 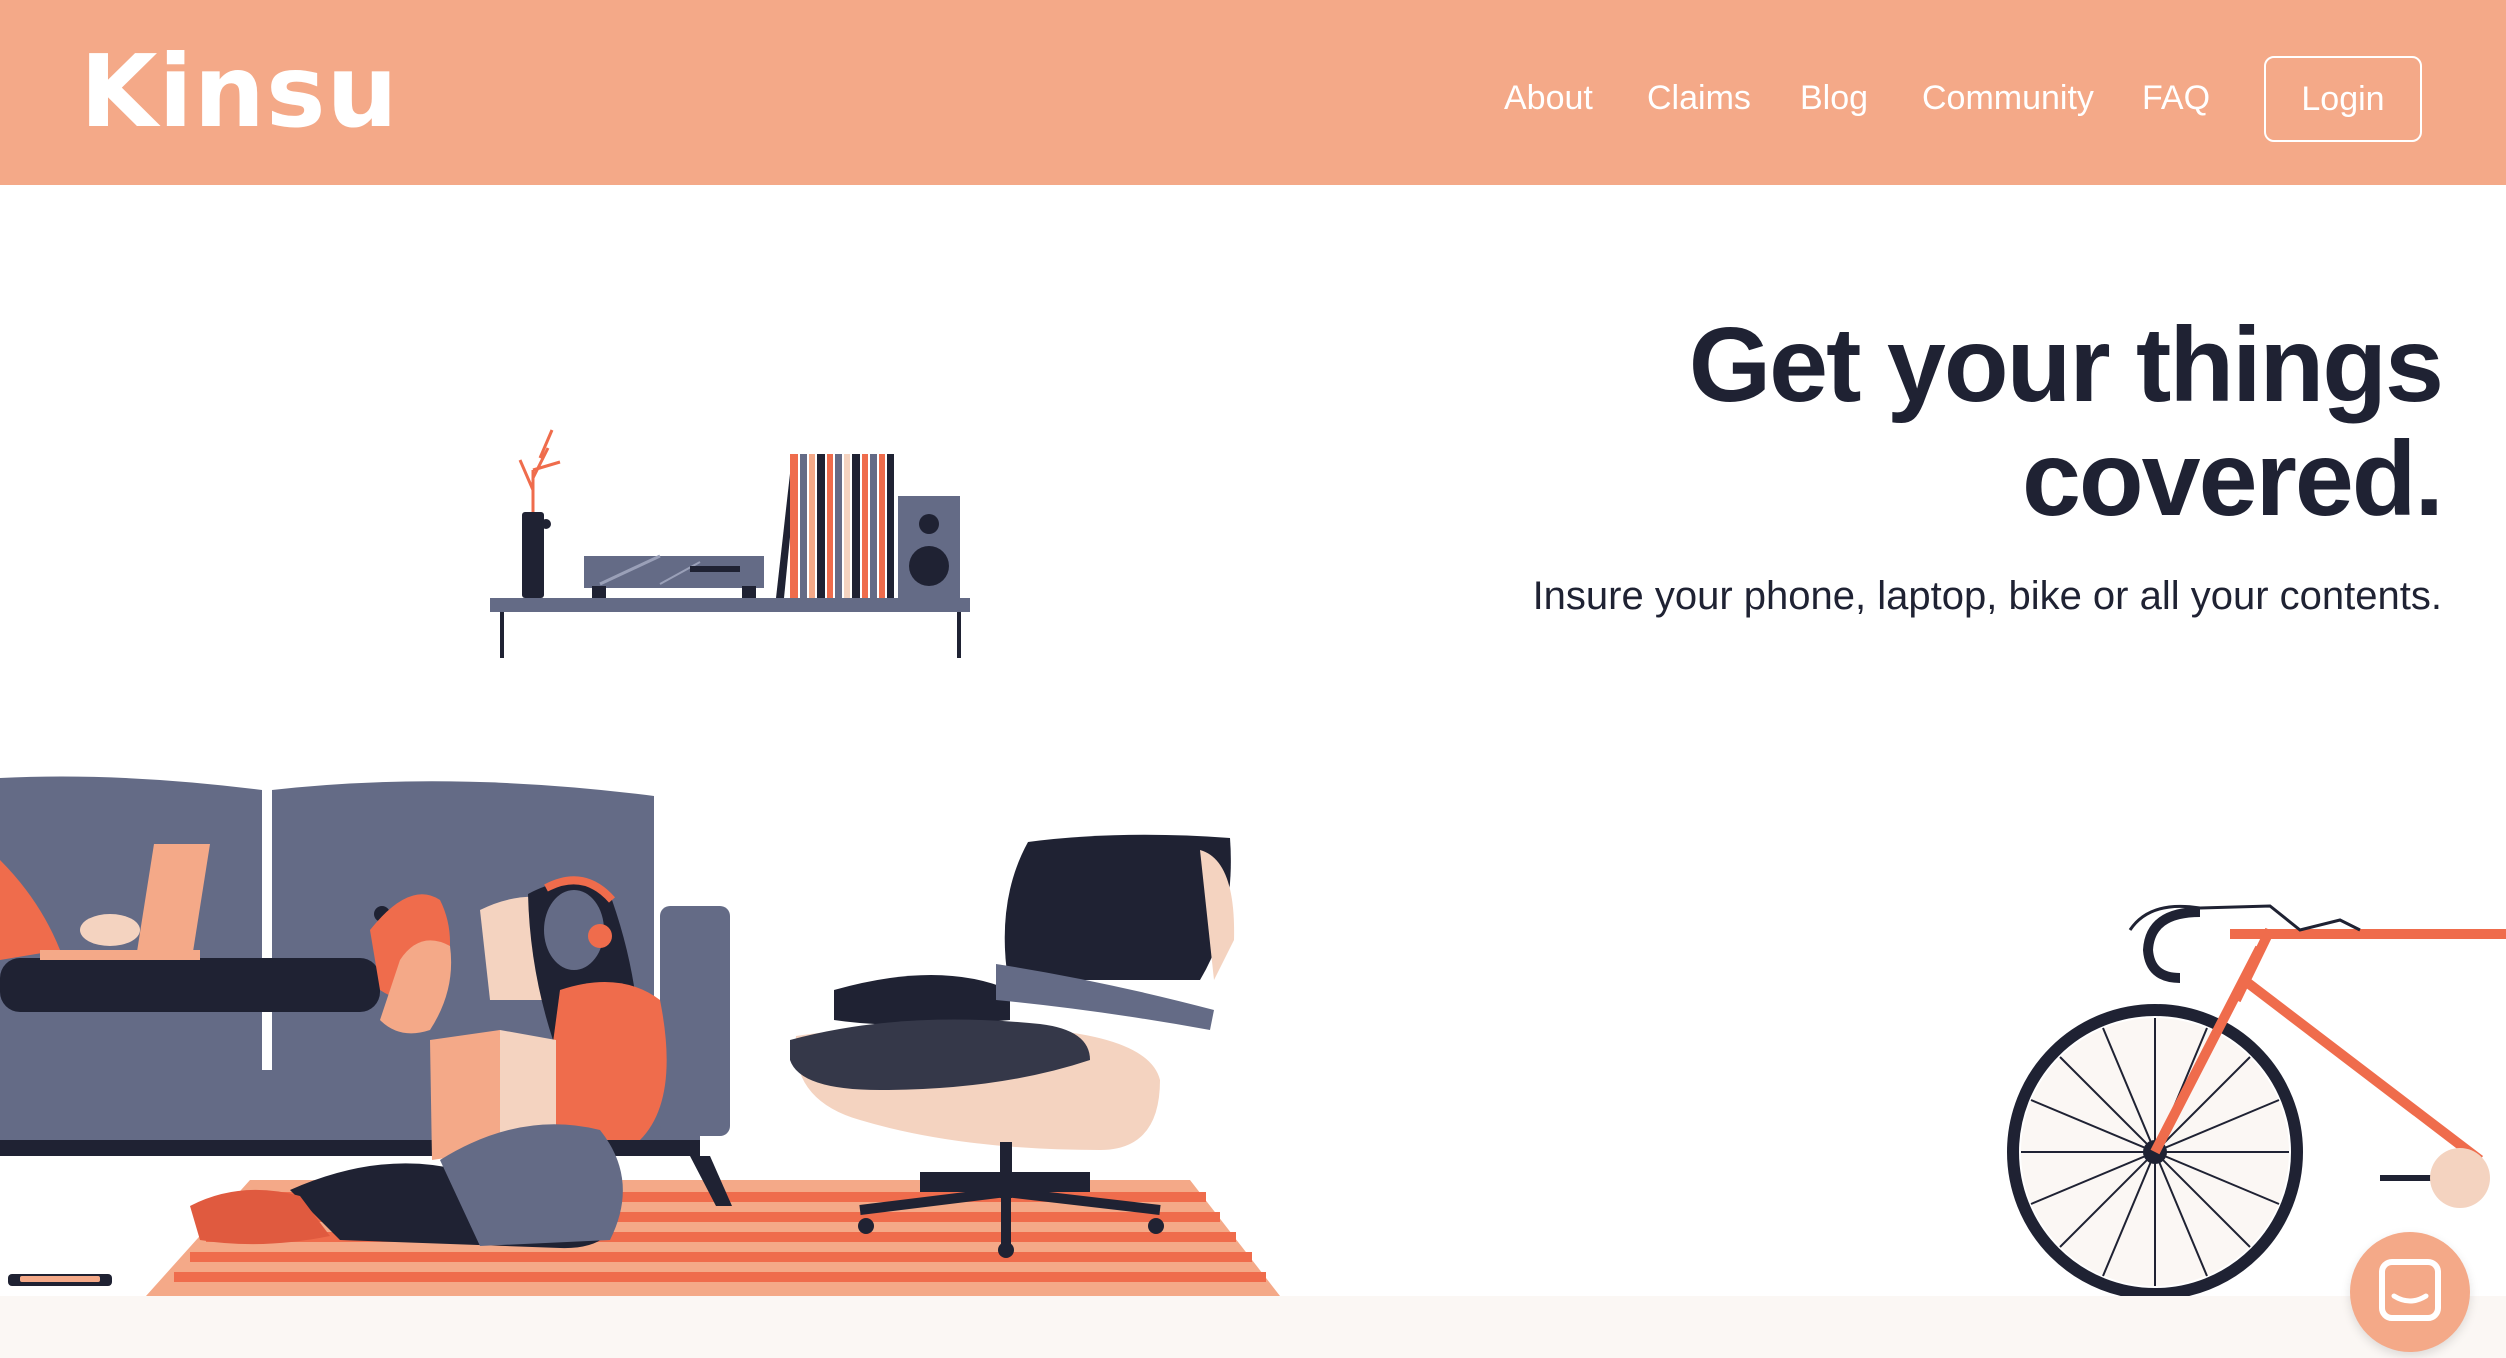 I want to click on chat-launcher-button, so click(x=2410, y=1292).